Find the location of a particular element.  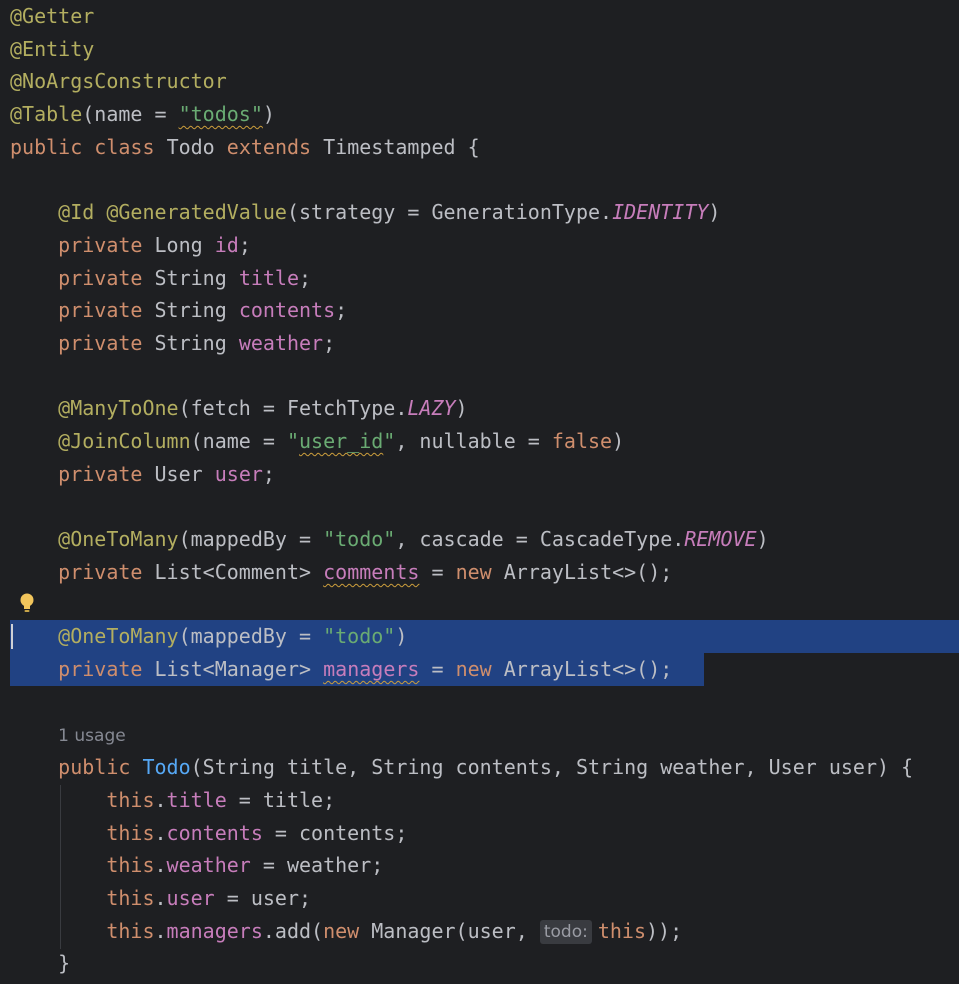

annotation-join-column: @JoinColumn is located at coordinates (124, 441).